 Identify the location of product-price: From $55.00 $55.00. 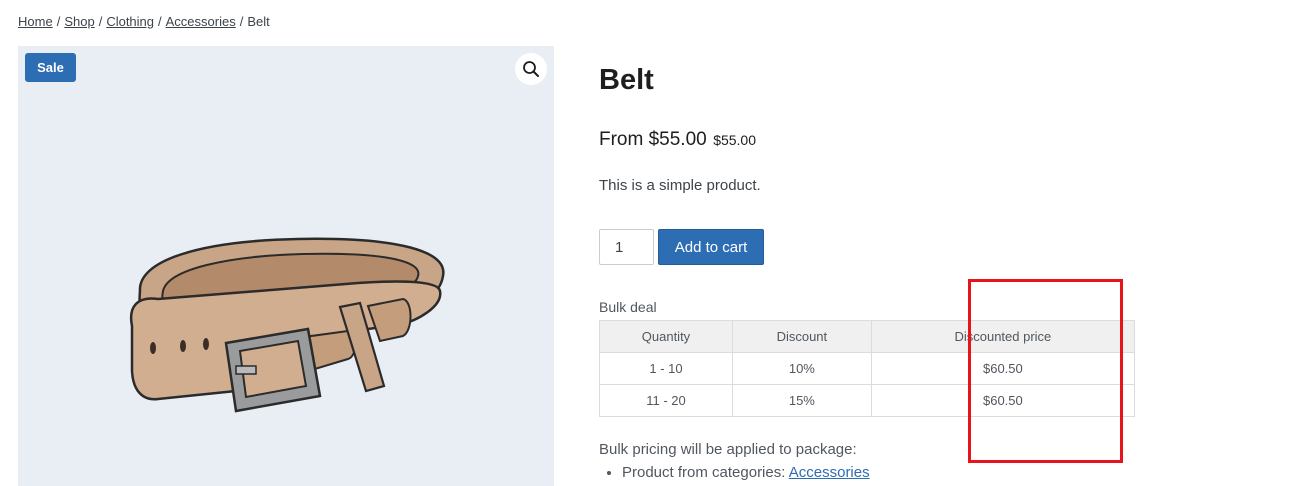
(677, 140).